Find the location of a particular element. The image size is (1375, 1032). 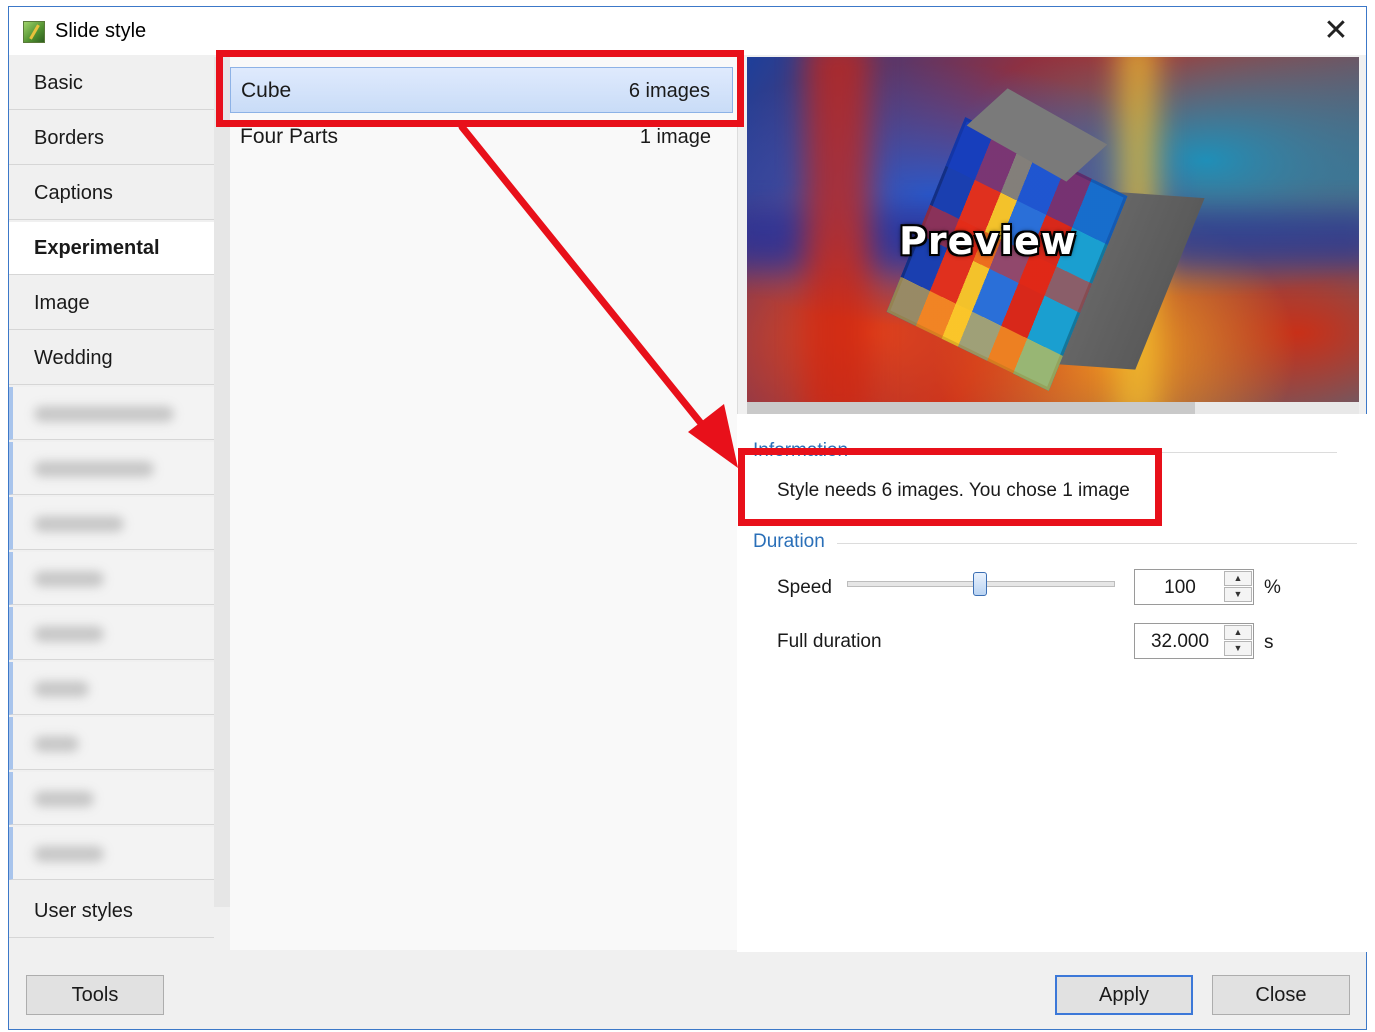

category-wedding: Wedding is located at coordinates (111, 358).